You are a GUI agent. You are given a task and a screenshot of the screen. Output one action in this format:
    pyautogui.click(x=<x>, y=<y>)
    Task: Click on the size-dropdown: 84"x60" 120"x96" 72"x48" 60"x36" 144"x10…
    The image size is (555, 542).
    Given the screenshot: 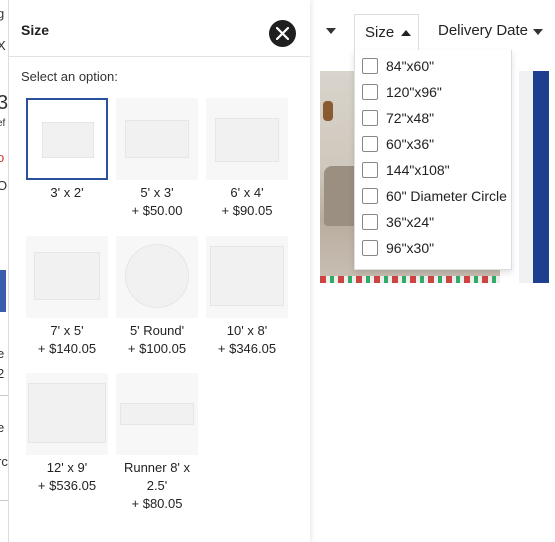 What is the action you would take?
    pyautogui.click(x=433, y=160)
    